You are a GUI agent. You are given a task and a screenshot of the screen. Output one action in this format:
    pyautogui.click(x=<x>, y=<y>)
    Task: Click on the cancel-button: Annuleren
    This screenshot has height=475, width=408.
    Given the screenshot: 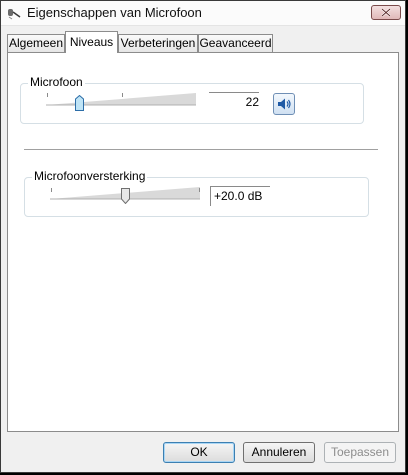 What is the action you would take?
    pyautogui.click(x=279, y=452)
    